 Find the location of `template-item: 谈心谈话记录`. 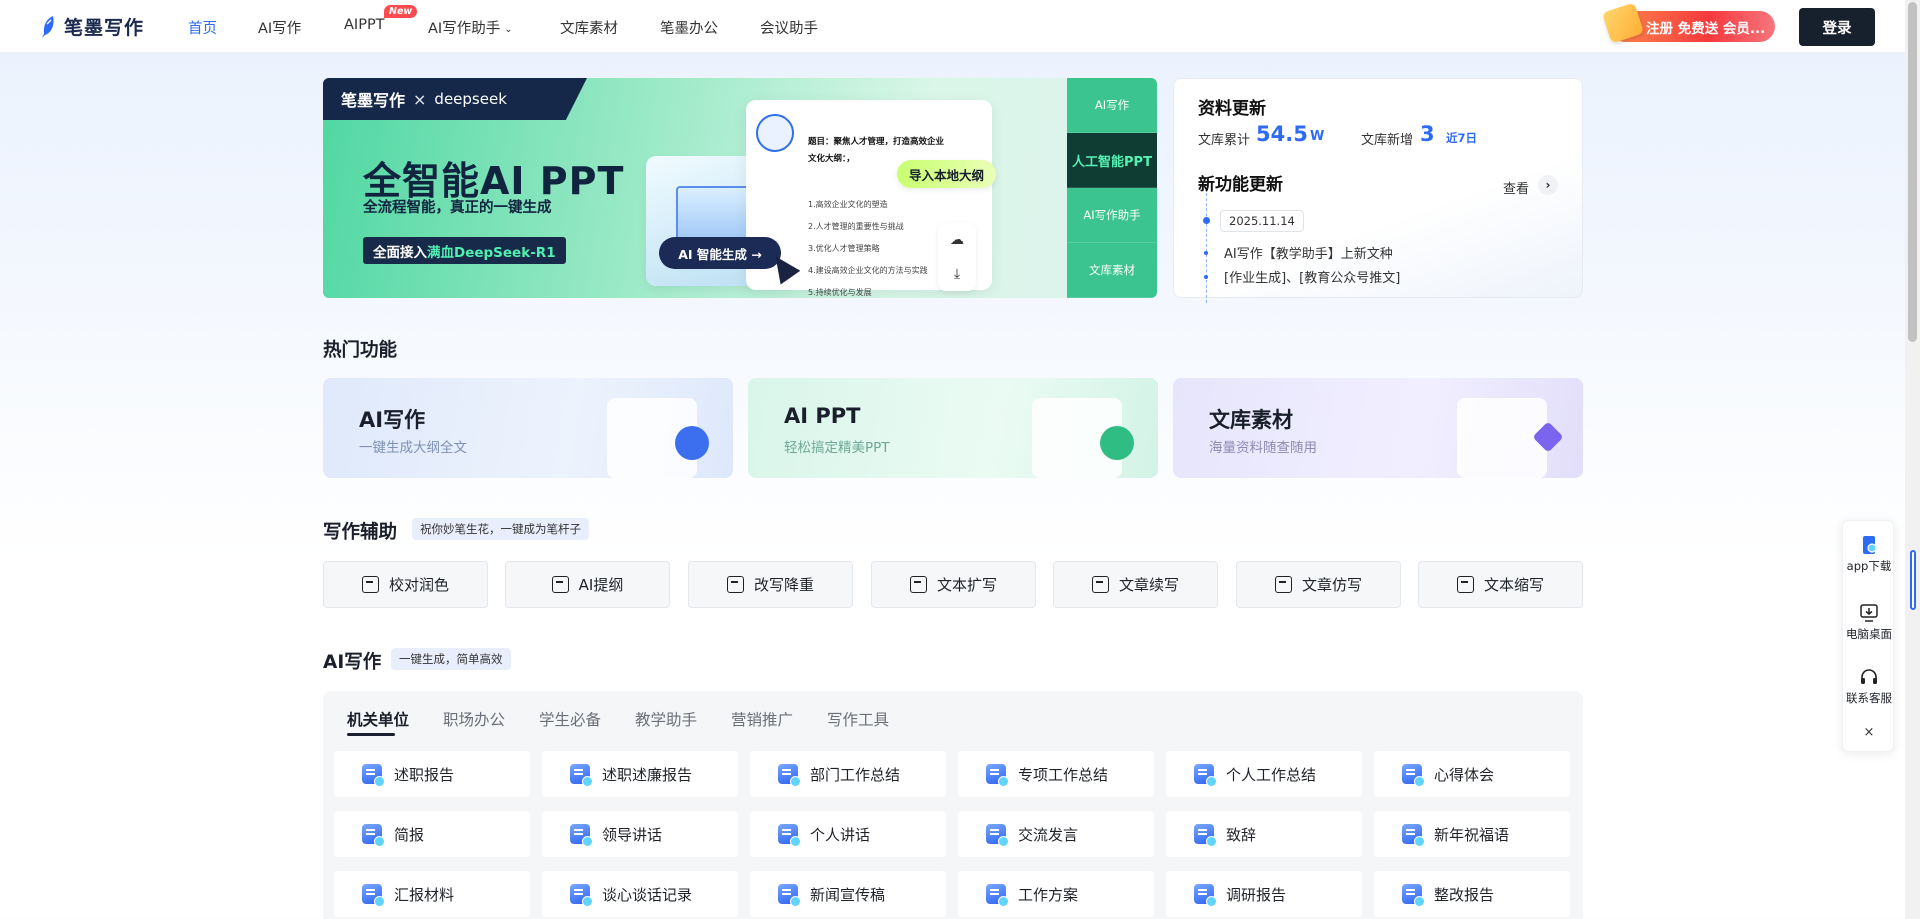

template-item: 谈心谈话记录 is located at coordinates (640, 894).